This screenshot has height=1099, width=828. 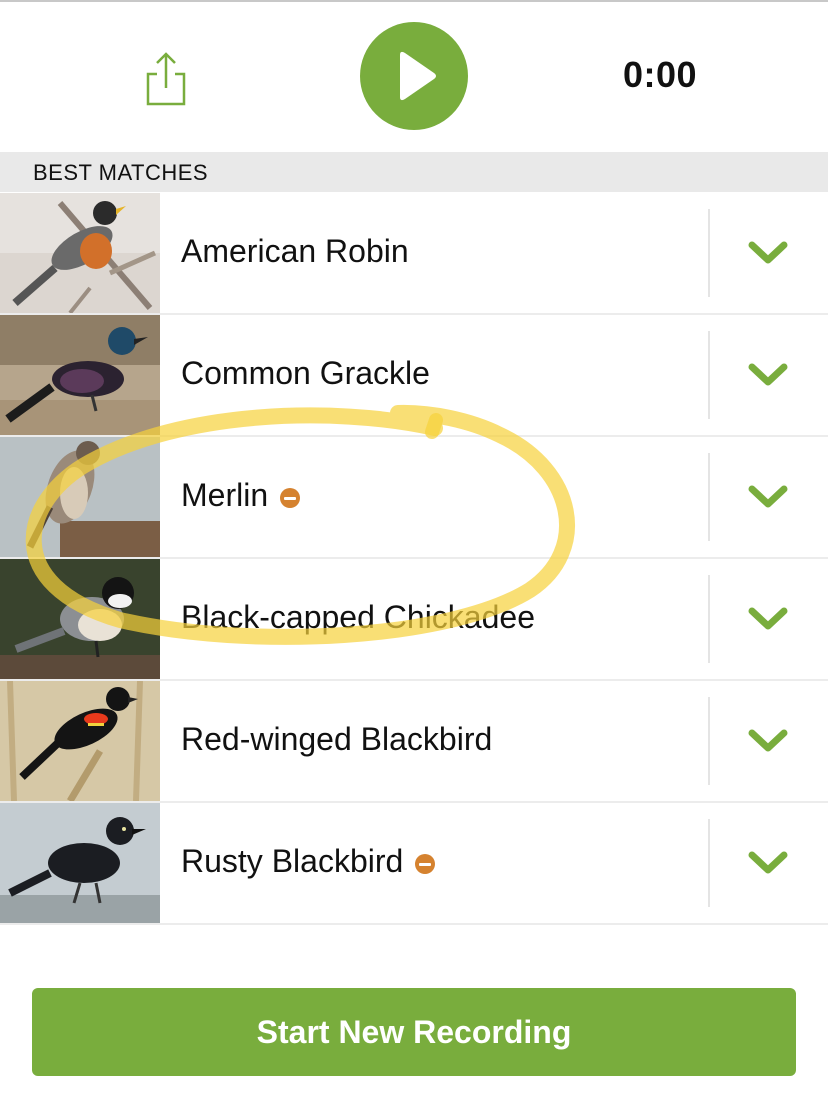 I want to click on bird-name: Rusty Blackbird, so click(x=308, y=861).